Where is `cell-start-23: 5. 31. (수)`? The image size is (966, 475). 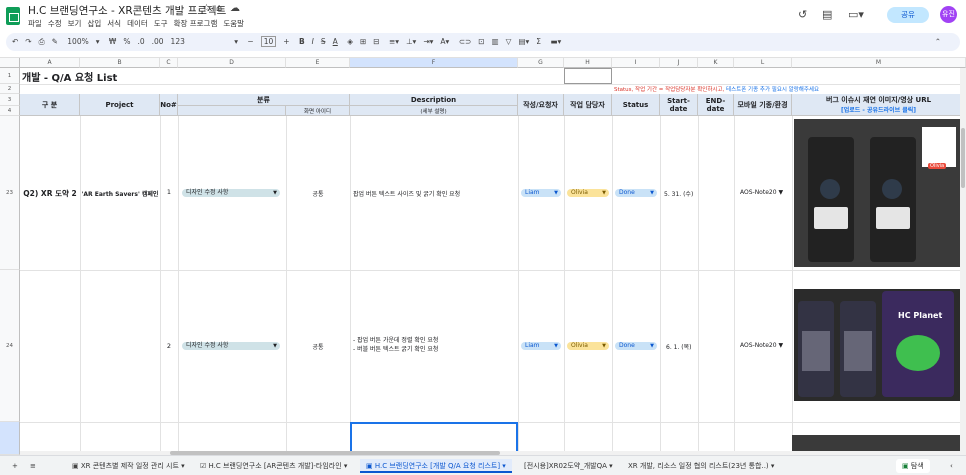 cell-start-23: 5. 31. (수) is located at coordinates (678, 193).